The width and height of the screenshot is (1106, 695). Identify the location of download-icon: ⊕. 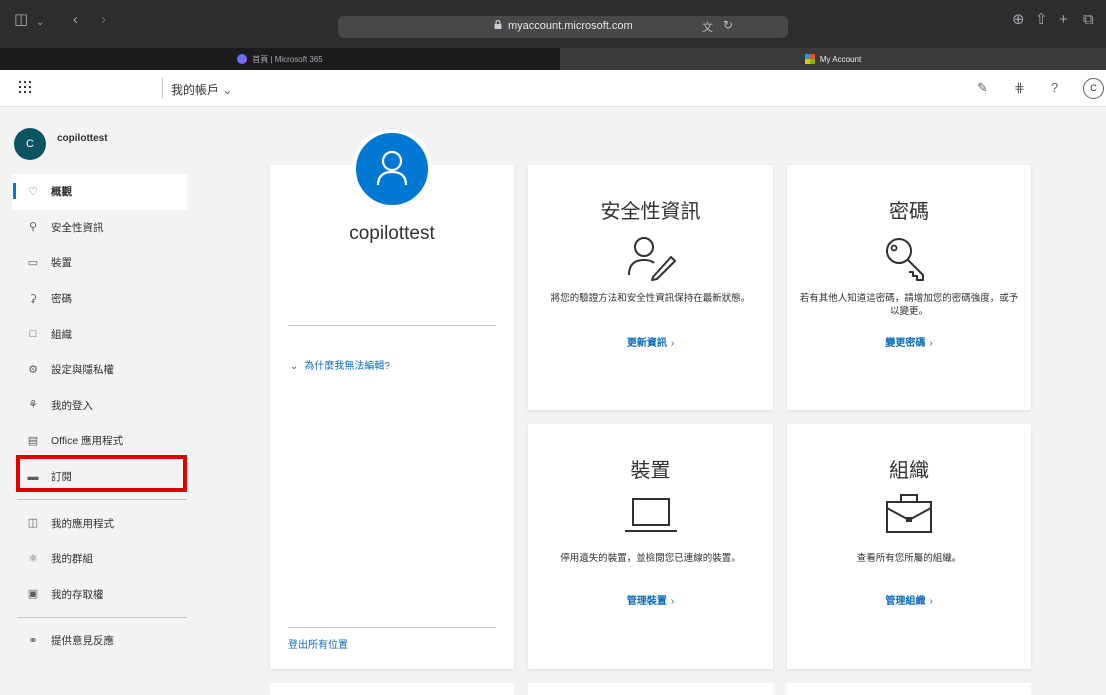
(1018, 20).